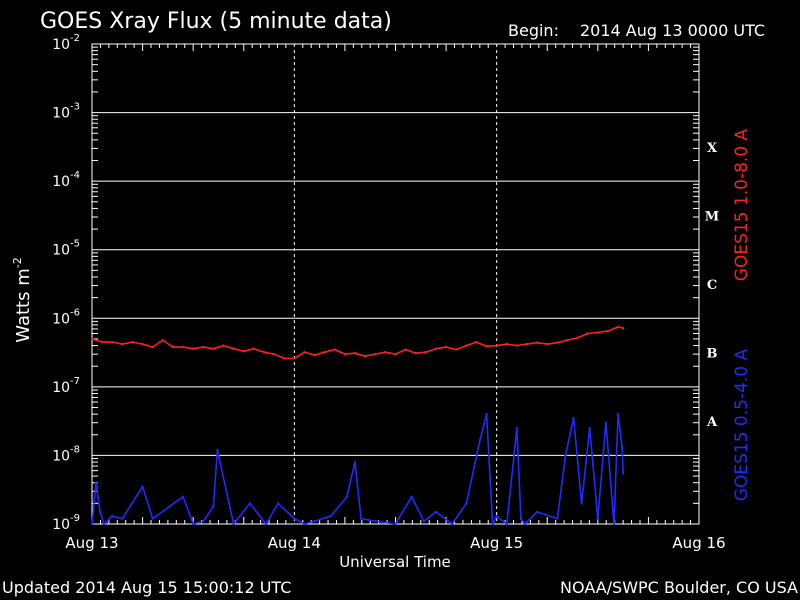  What do you see at coordinates (23, 305) in the screenshot?
I see `y-axis-label-text: Watts m` at bounding box center [23, 305].